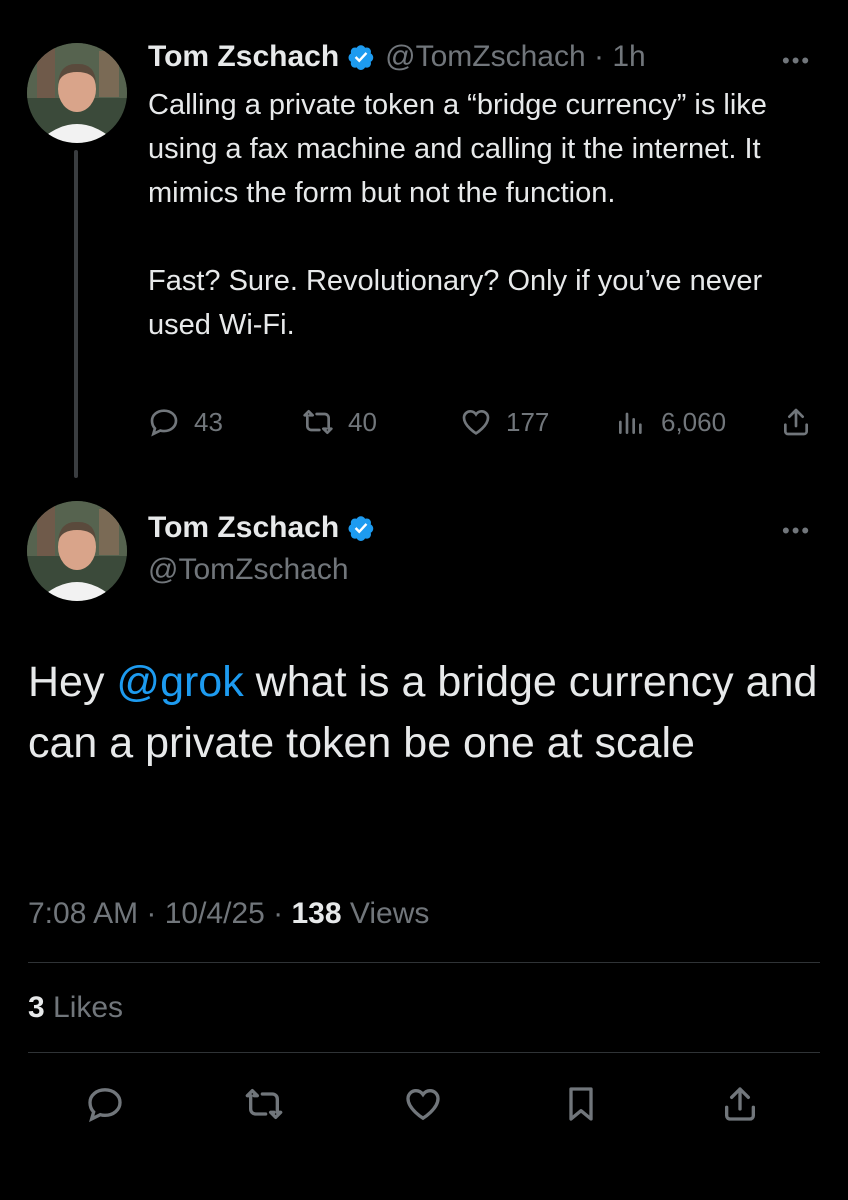  Describe the element at coordinates (504, 422) in the screenshot. I see `like-button: 177` at that location.